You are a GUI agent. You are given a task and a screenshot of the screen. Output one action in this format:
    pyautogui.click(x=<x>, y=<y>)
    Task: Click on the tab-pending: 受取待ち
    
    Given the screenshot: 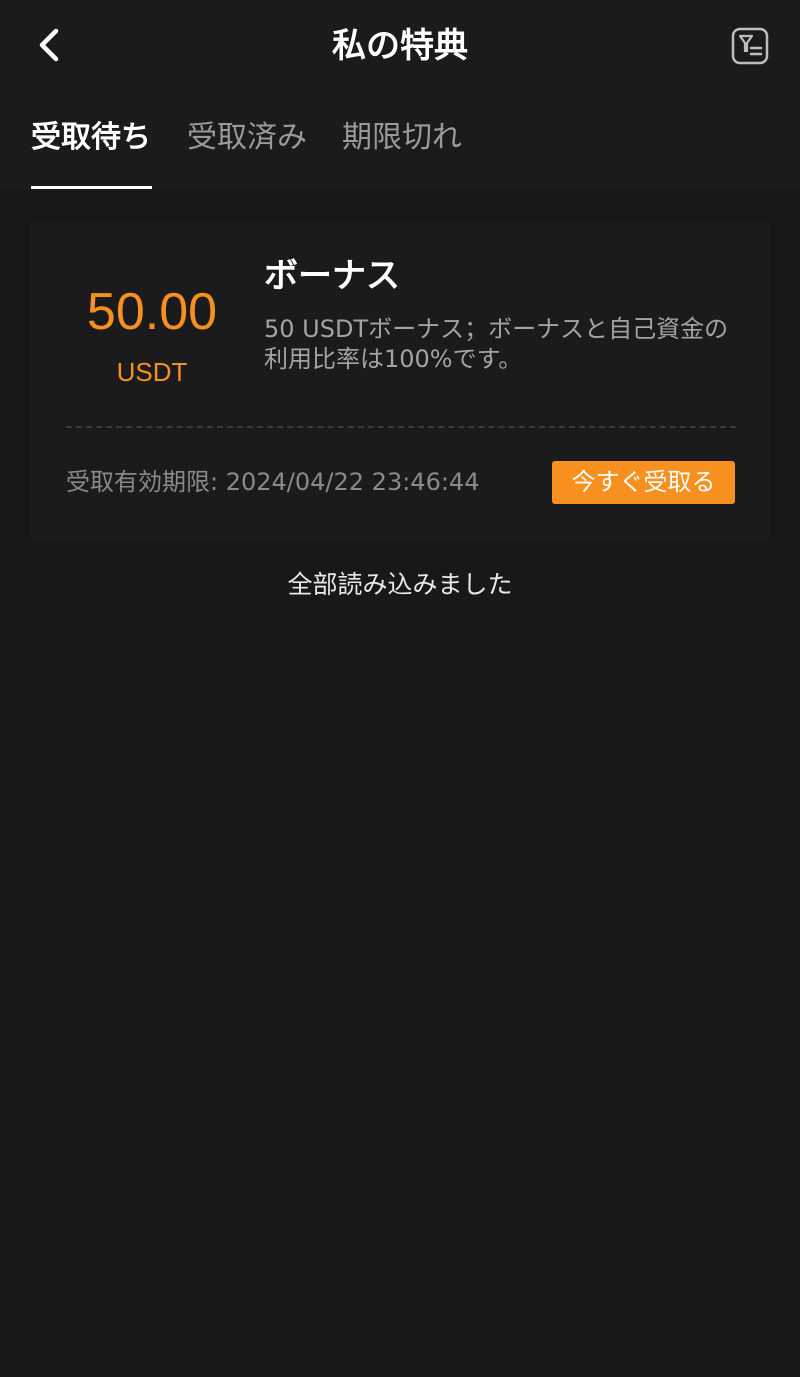 What is the action you would take?
    pyautogui.click(x=91, y=138)
    